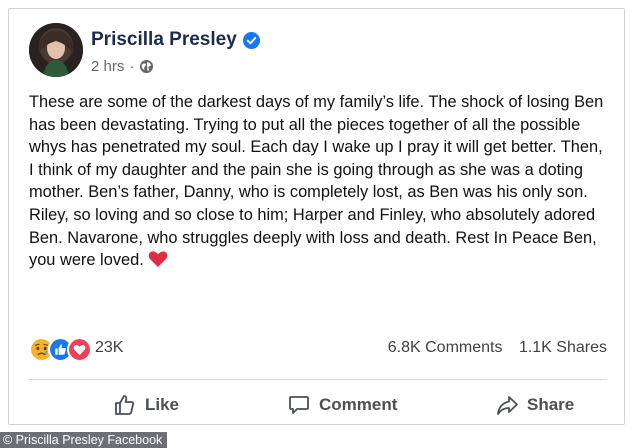 Image resolution: width=634 pixels, height=448 pixels. I want to click on red-heart-icon, so click(158, 262).